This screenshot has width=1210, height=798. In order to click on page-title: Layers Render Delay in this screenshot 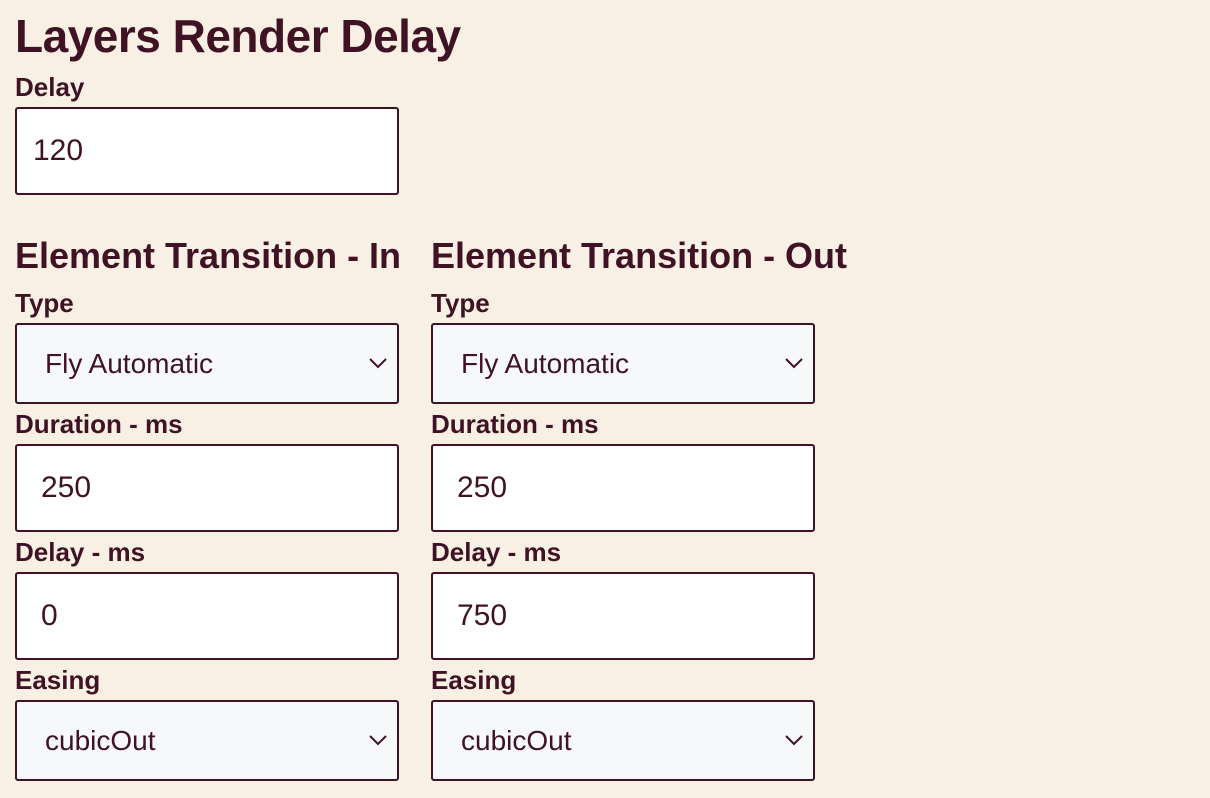, I will do `click(238, 36)`.